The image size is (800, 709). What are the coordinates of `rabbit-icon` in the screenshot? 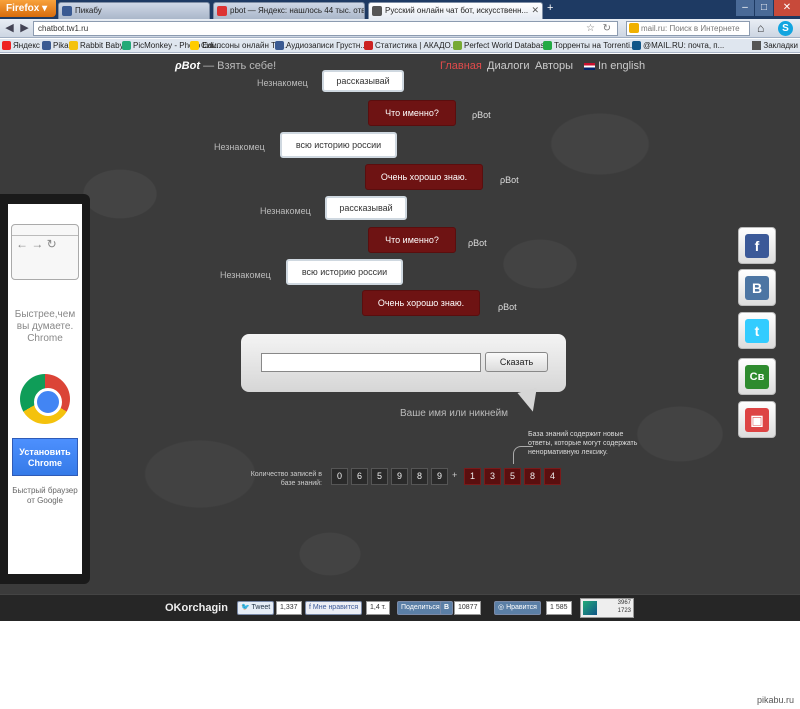 It's located at (73, 45).